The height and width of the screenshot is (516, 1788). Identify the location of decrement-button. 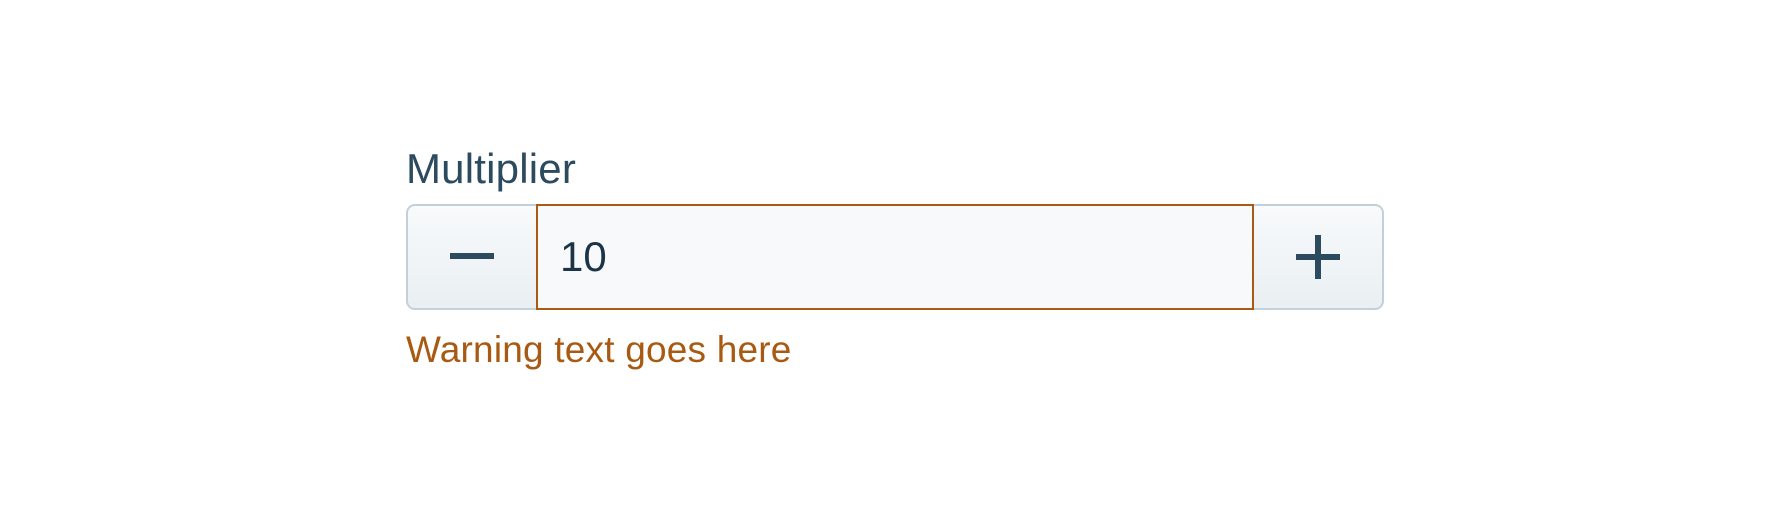
(472, 257).